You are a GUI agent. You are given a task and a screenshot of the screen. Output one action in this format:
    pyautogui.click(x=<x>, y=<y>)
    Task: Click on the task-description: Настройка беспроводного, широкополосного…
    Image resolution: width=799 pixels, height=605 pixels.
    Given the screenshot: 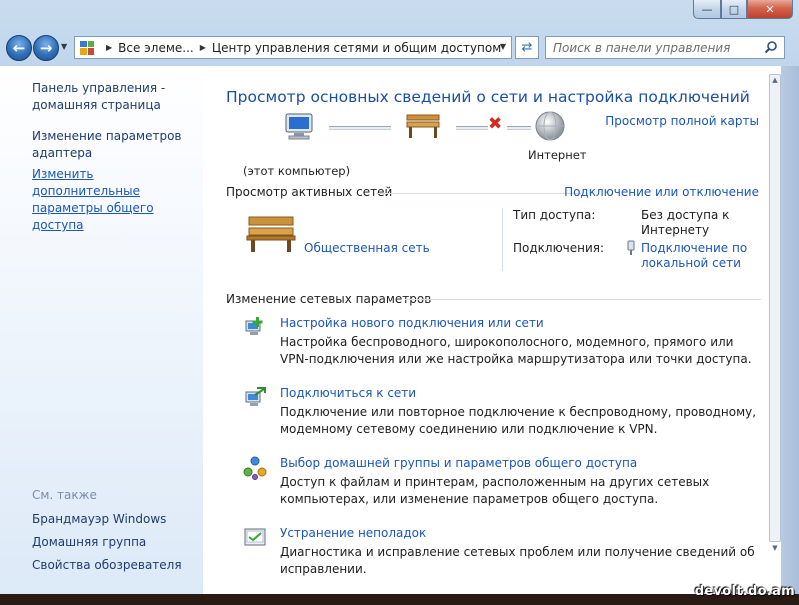 What is the action you would take?
    pyautogui.click(x=516, y=350)
    